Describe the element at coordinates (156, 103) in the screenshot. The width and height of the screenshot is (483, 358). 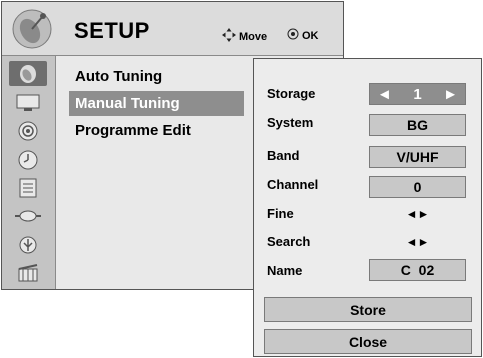
I see `menu-item-manual-tuning: Manual Tuning` at that location.